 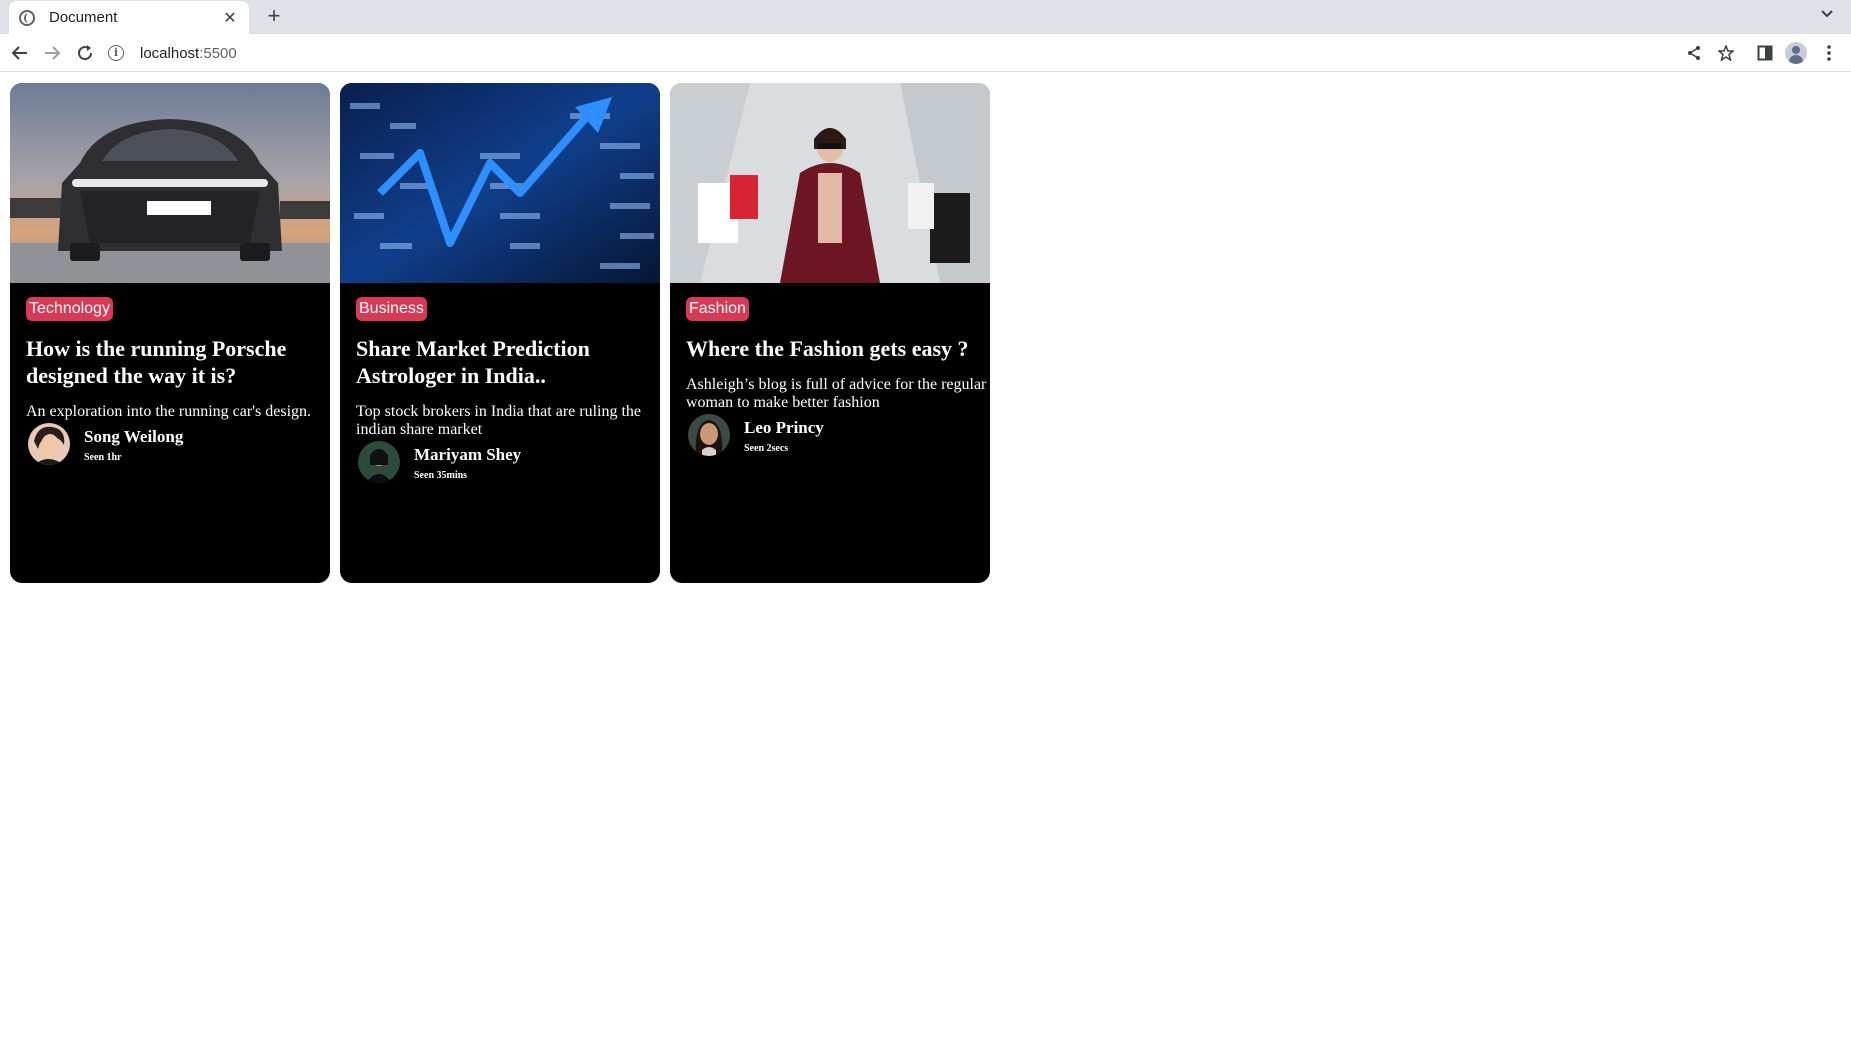 I want to click on browser-toolbar: i localhost:5500, so click(x=925, y=53).